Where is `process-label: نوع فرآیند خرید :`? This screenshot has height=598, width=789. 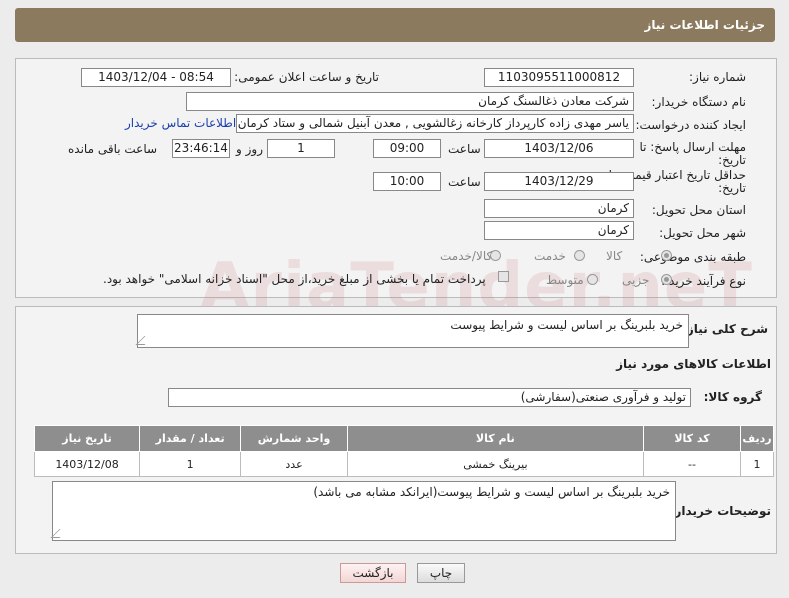
process-label: نوع فرآیند خرید : is located at coordinates (703, 281).